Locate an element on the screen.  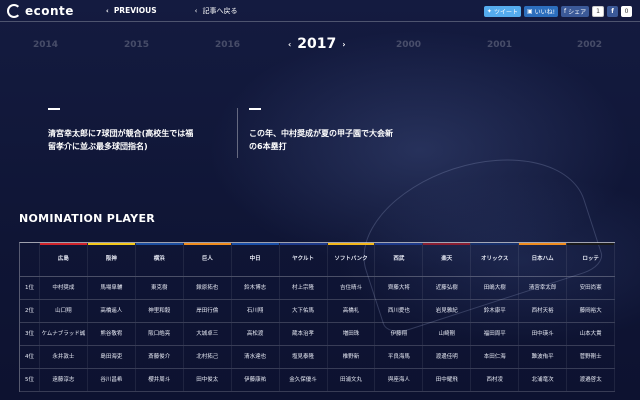
player-cell: 蔵本治孝 is located at coordinates (304, 334).